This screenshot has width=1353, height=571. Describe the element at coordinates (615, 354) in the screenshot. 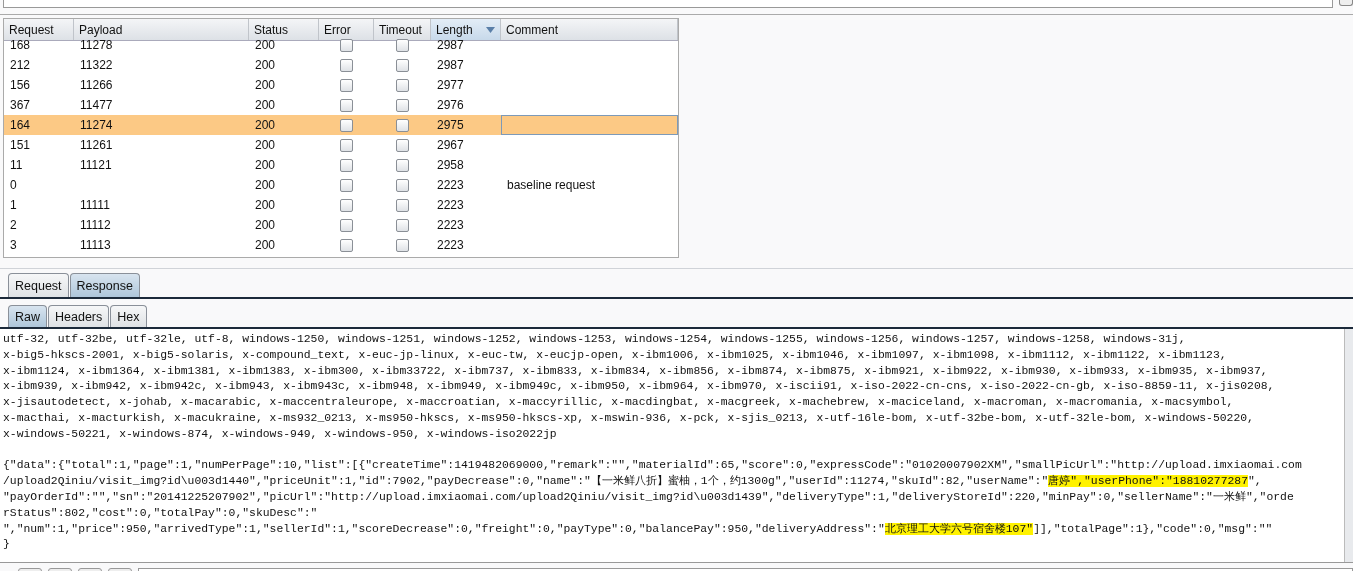

I see `response-text: x-big5-hkscs-2001, x-big5-solaris, x-compound_text, x-euc-jp-linux, x-euc-tw, x-eucjp-open, x-ibm1006, x-ibm1025, x-ibm1046, x-ibm1097, x-ibm1098, x-ibm1112, x-ibm1122, x-ibm1123,` at that location.